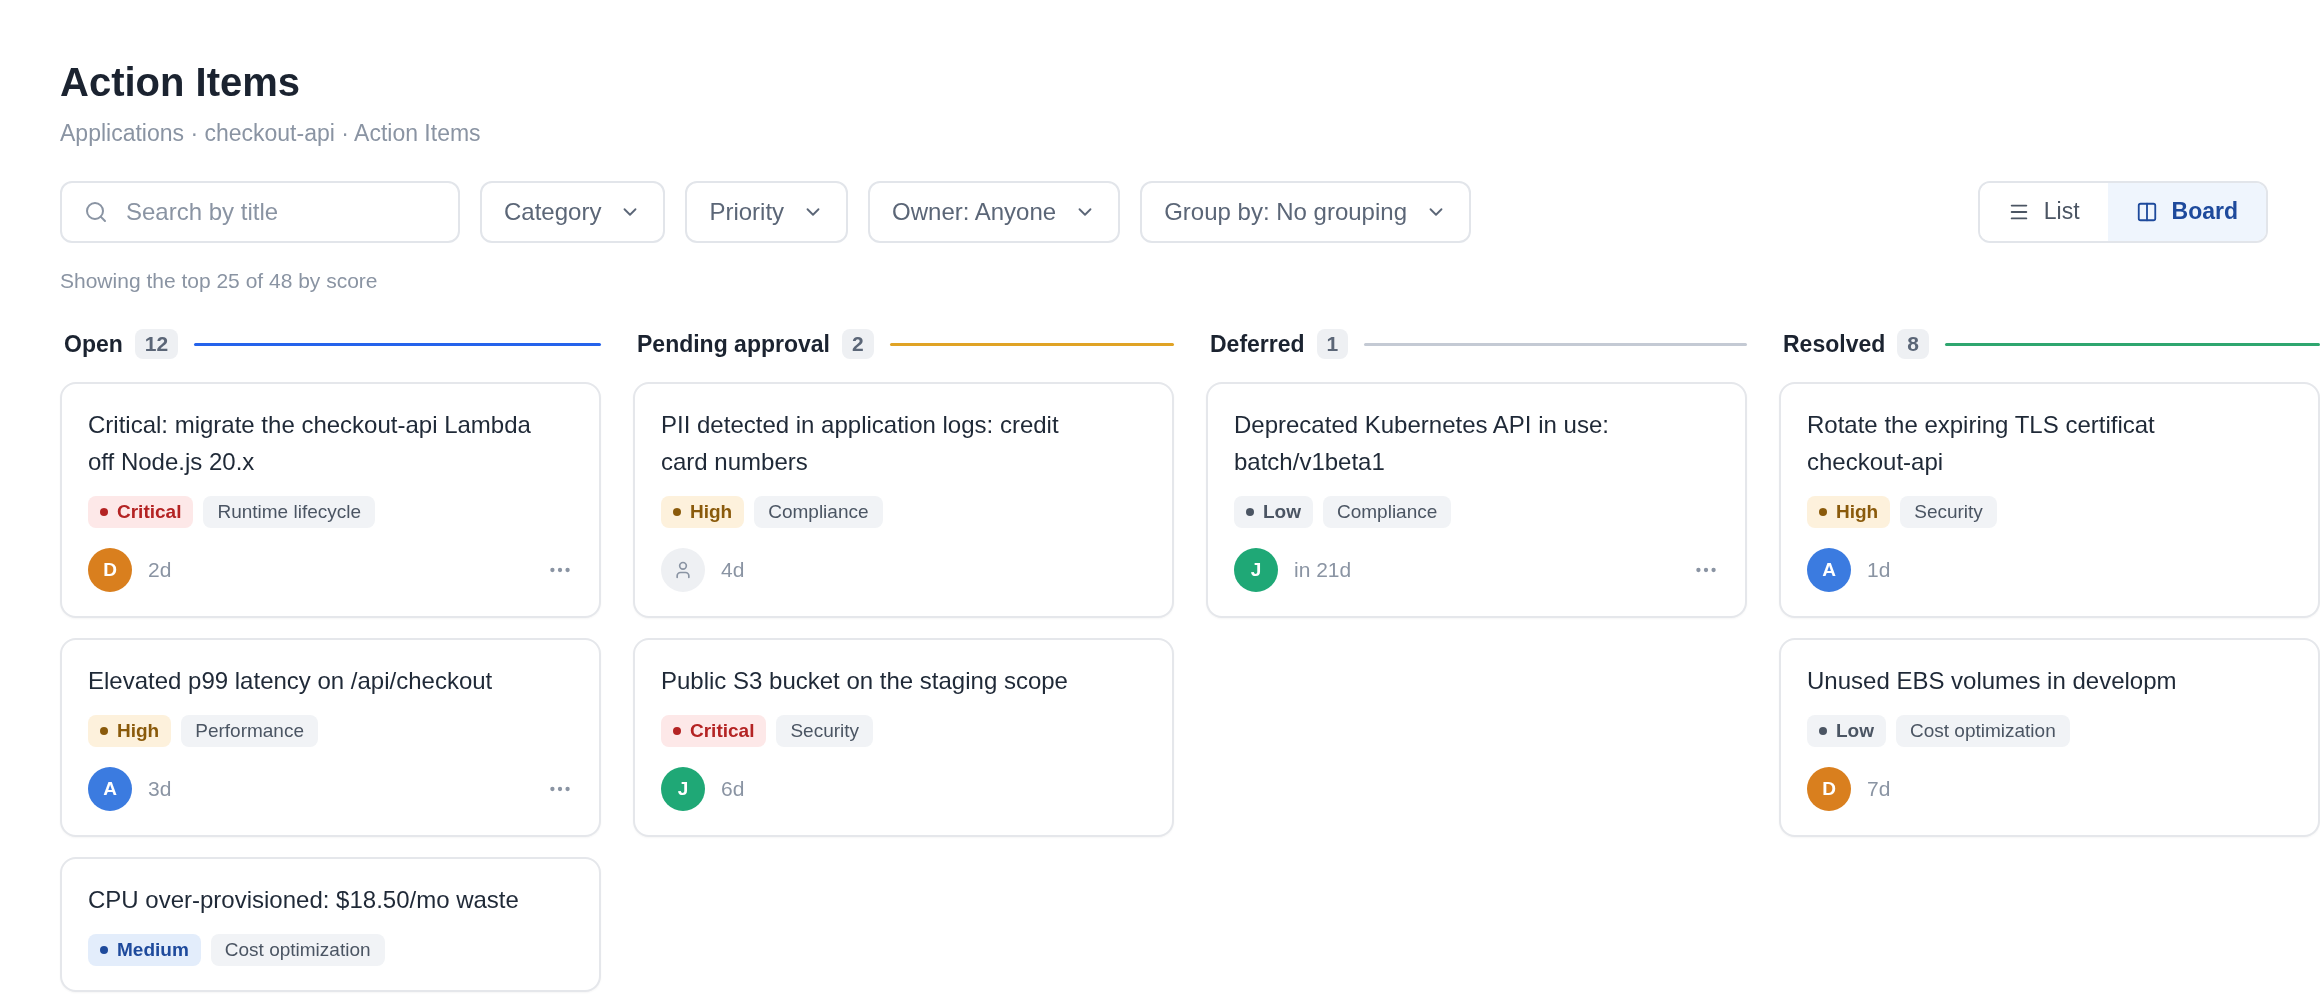  Describe the element at coordinates (733, 570) in the screenshot. I see `age-text: 4d` at that location.